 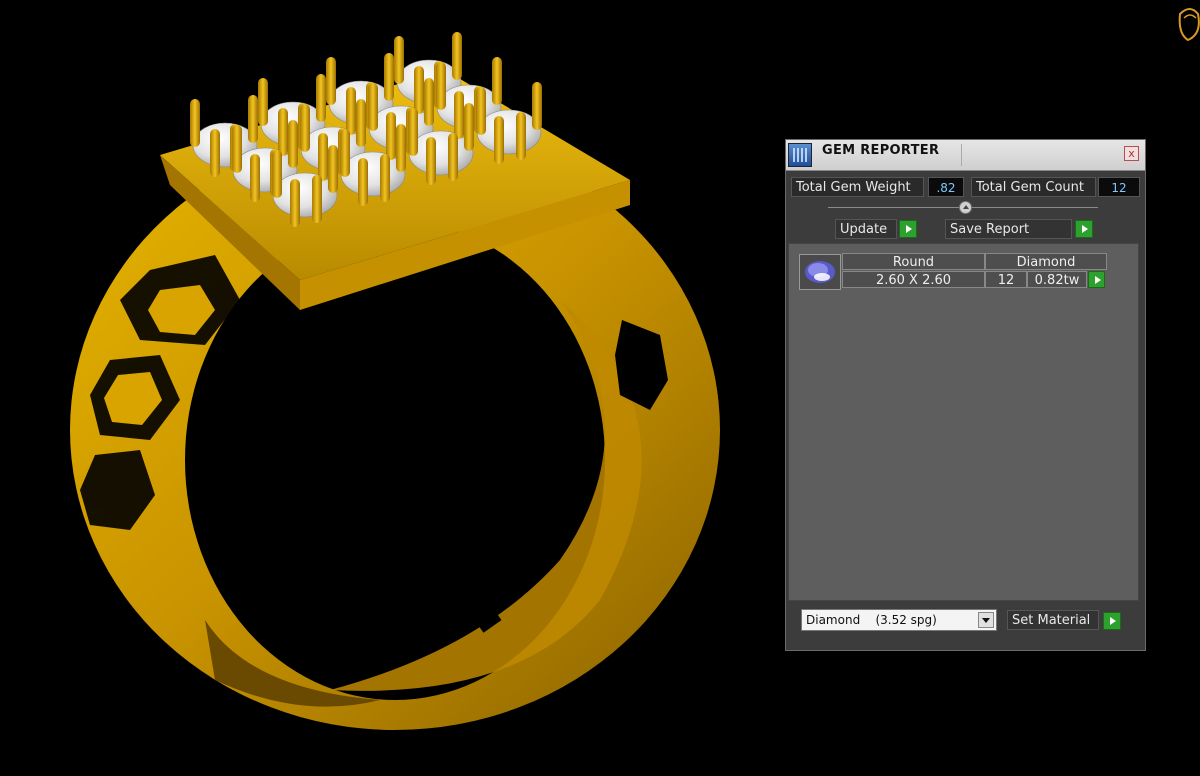 What do you see at coordinates (1096, 279) in the screenshot?
I see `gem-row-run-icon` at bounding box center [1096, 279].